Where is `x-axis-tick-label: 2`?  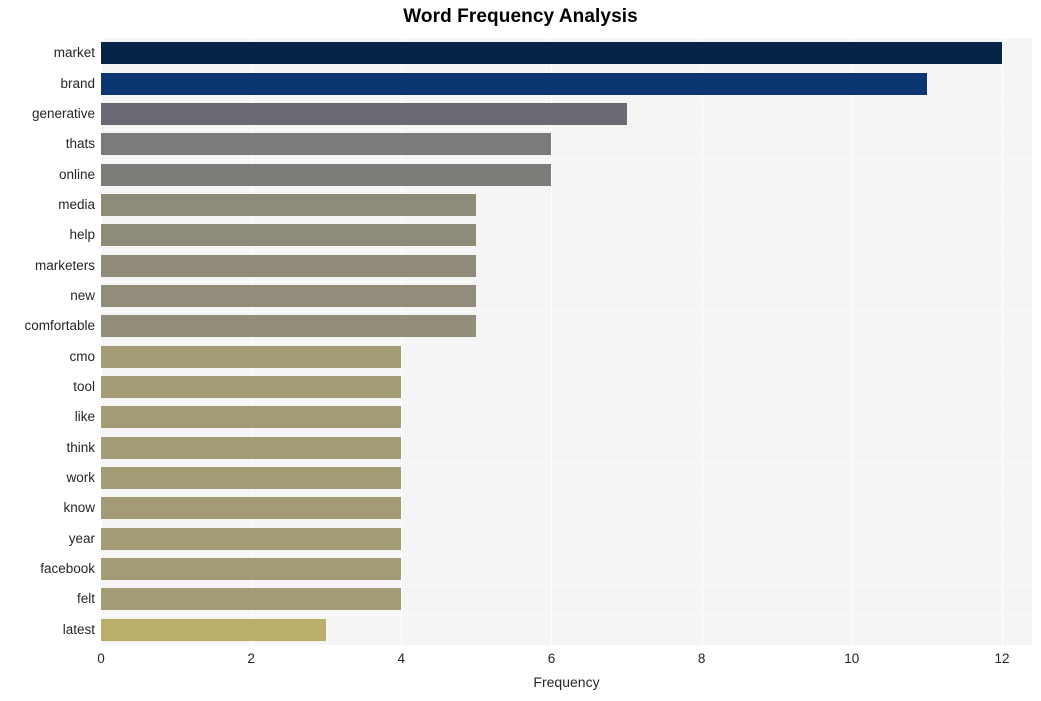 x-axis-tick-label: 2 is located at coordinates (251, 658).